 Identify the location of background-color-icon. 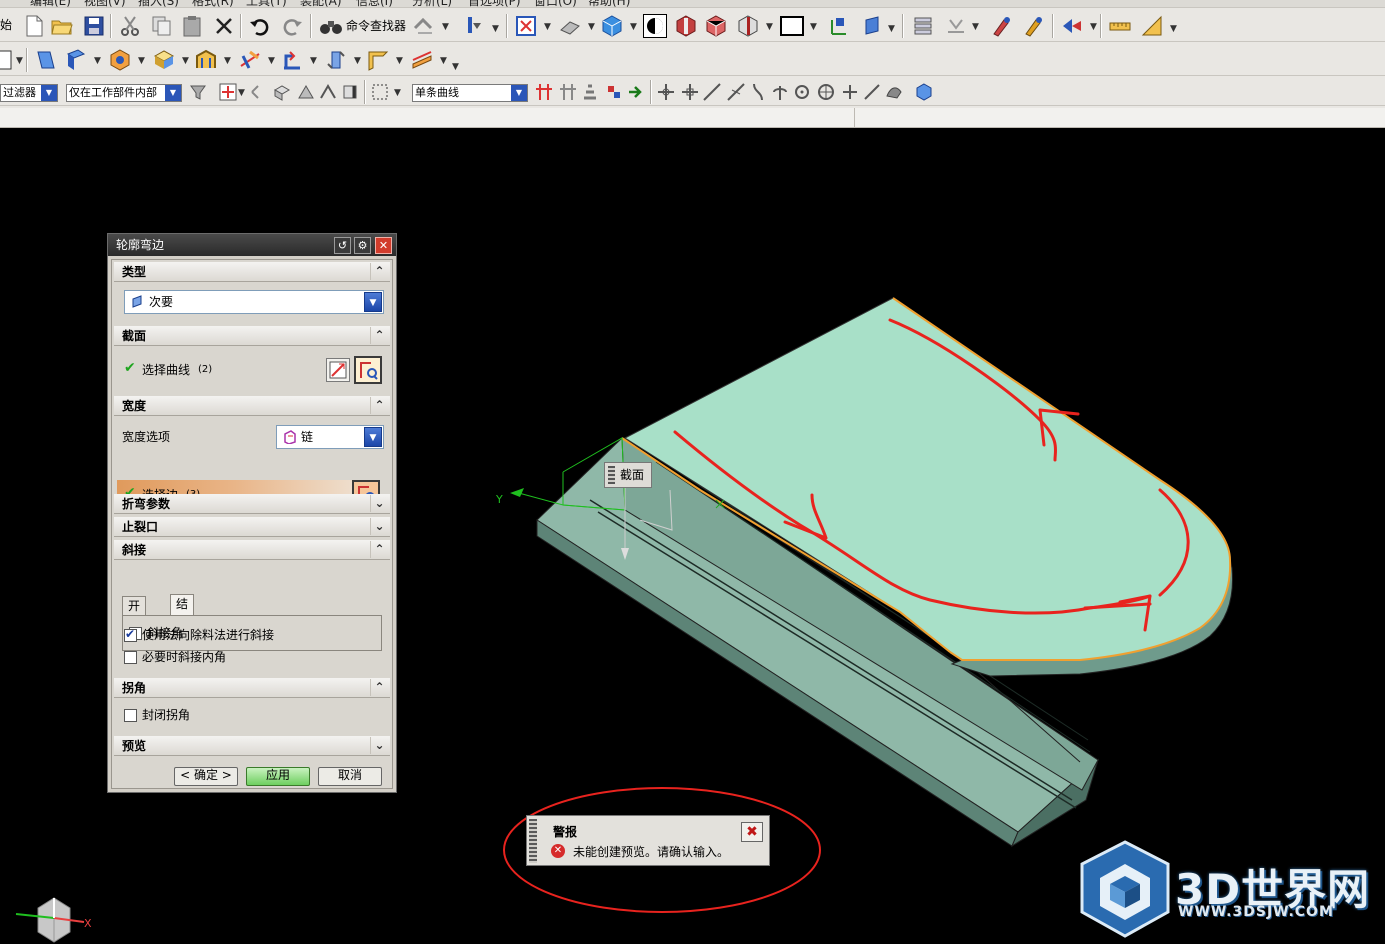
(792, 26).